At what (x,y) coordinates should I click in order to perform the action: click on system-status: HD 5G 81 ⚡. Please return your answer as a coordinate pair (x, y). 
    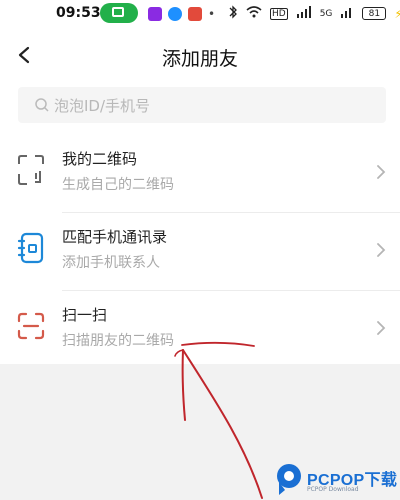
    Looking at the image, I should click on (314, 13).